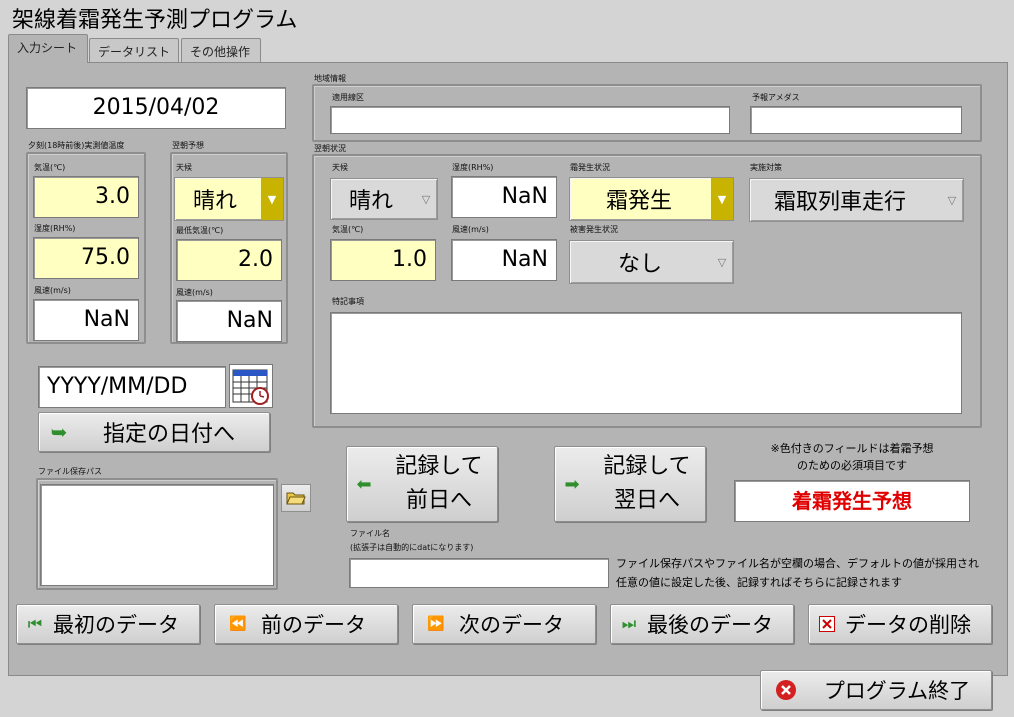 This screenshot has width=1014, height=717. I want to click on file-path-label: ファイル保存パス, so click(70, 471).